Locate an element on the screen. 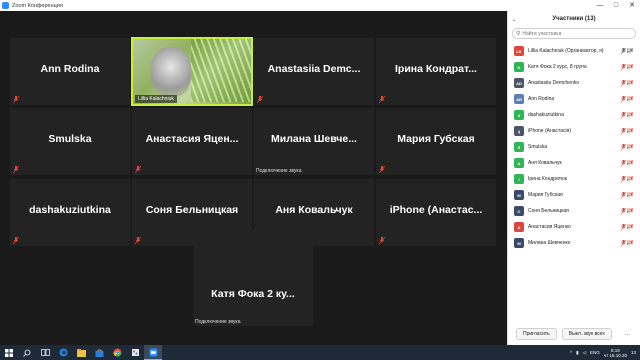 The image size is (640, 360). search-input is located at coordinates (572, 33).